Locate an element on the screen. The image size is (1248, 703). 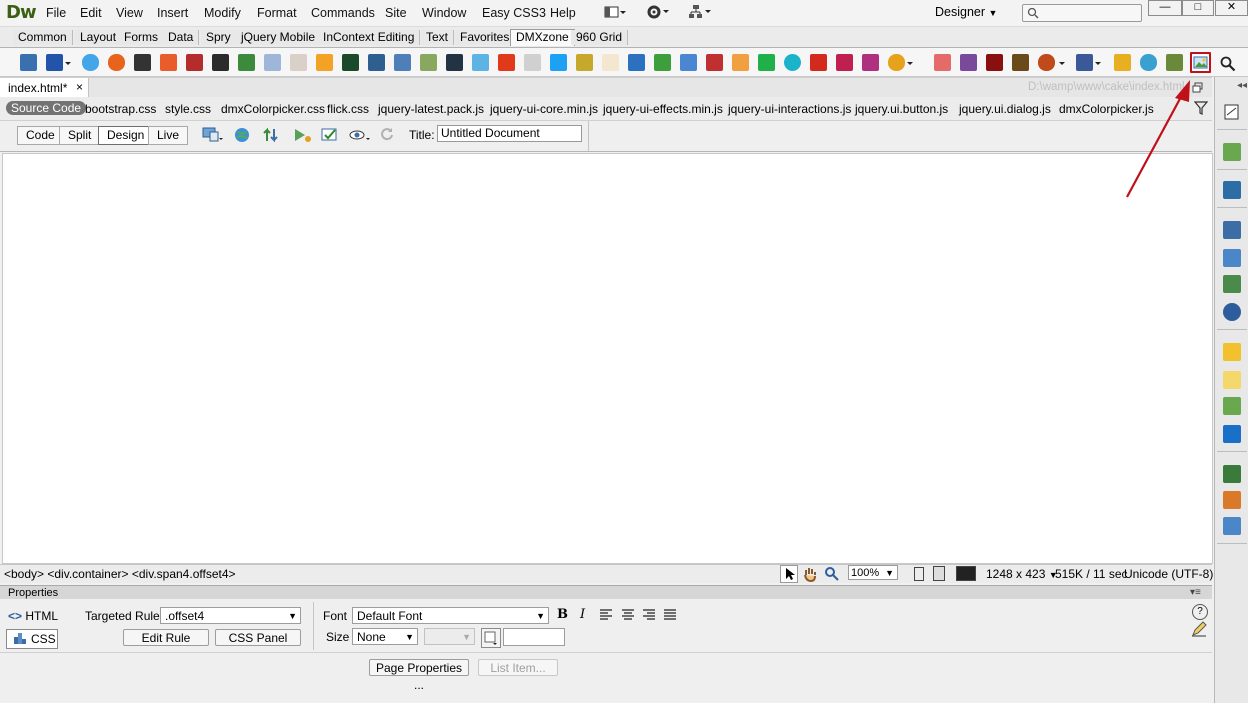
align-right-icon is located at coordinates (649, 616).